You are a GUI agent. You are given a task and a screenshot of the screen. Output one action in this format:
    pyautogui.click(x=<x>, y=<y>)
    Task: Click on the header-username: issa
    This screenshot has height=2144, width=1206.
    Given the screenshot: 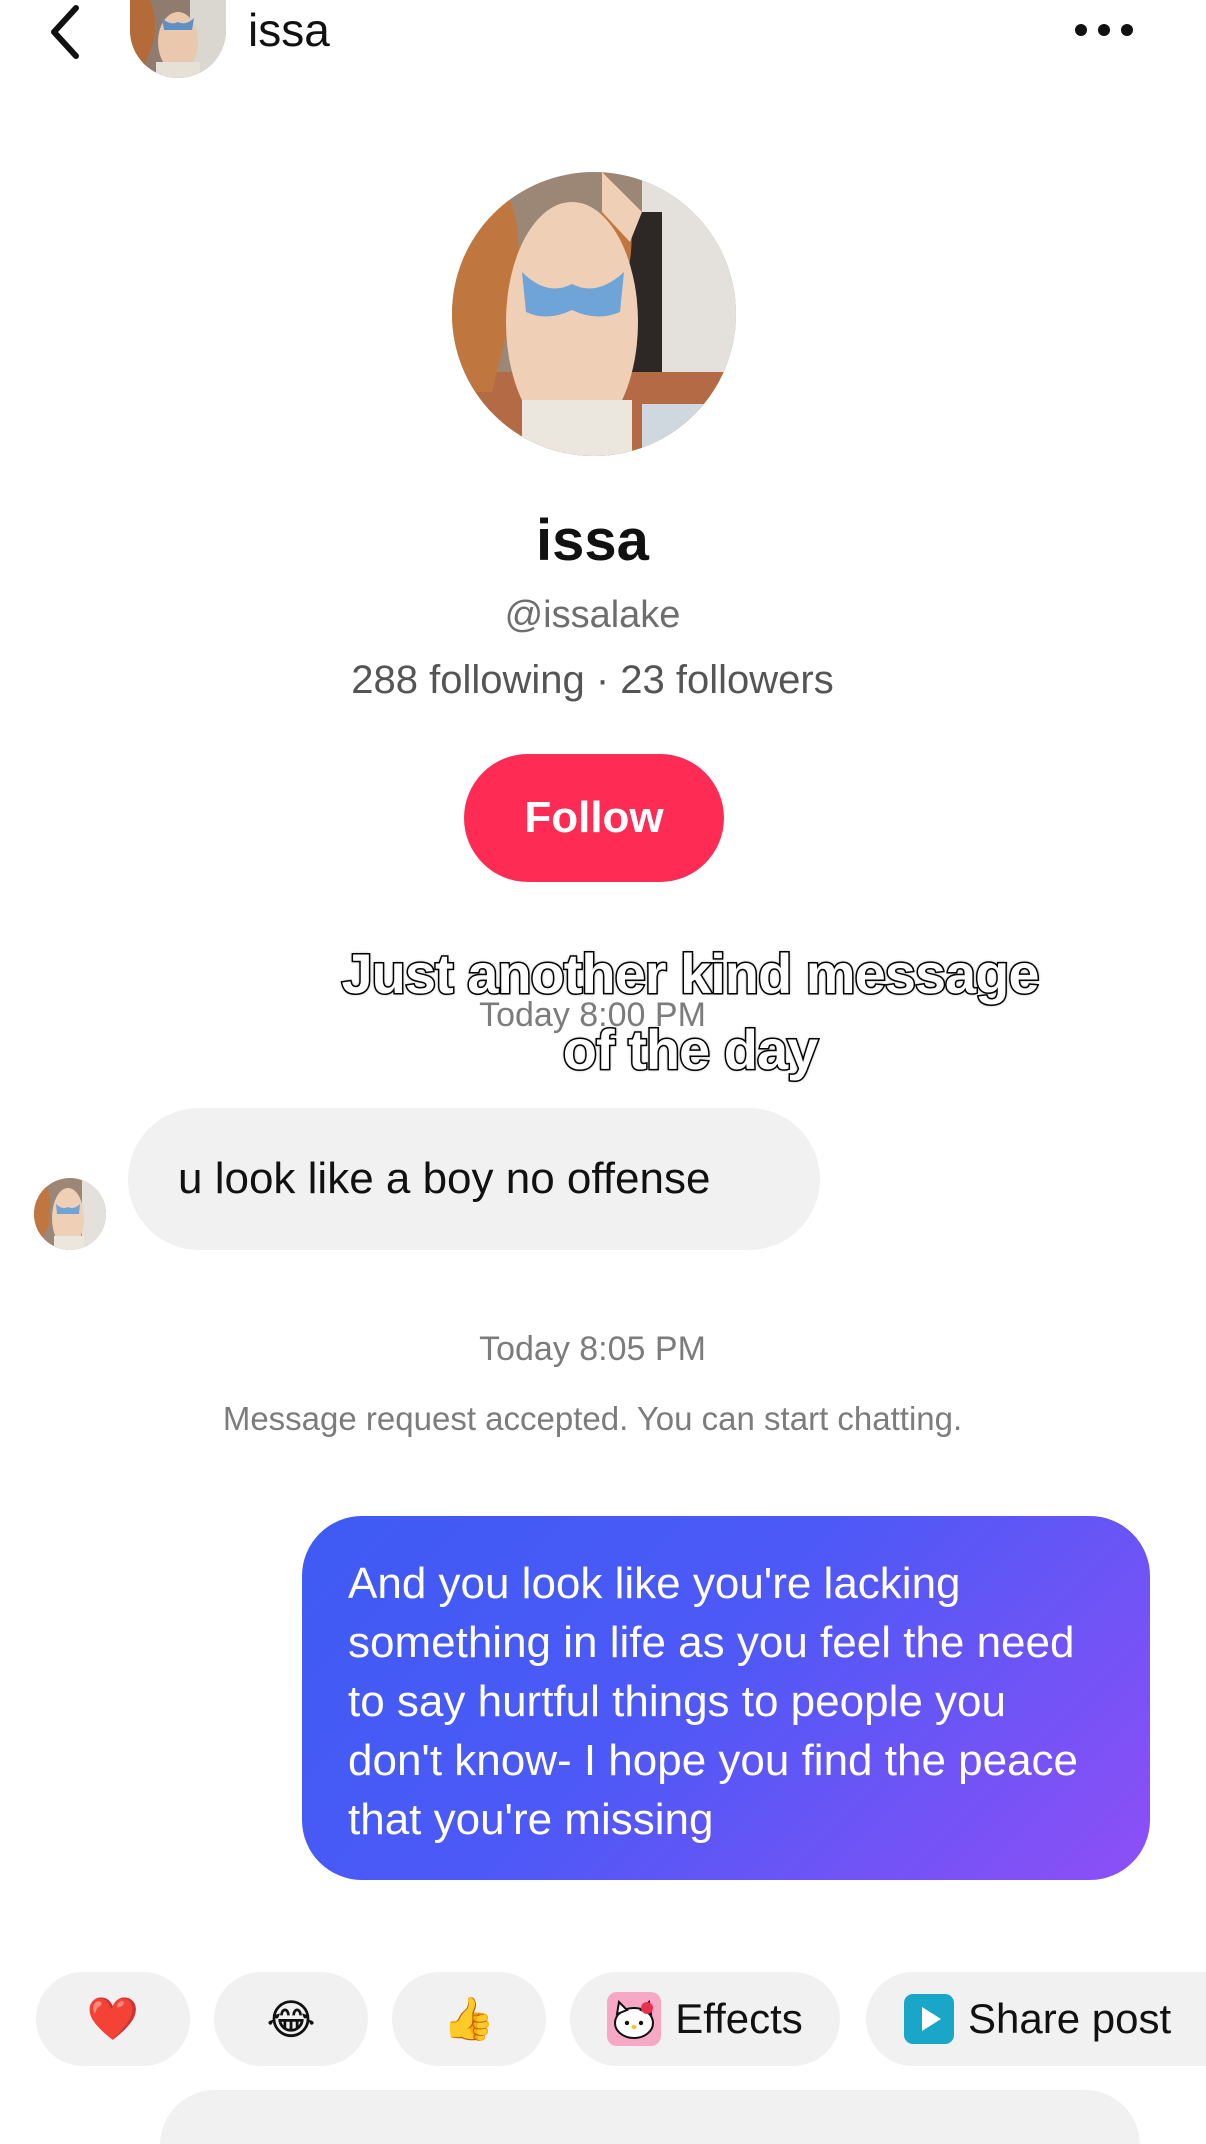 What is the action you would take?
    pyautogui.click(x=289, y=30)
    